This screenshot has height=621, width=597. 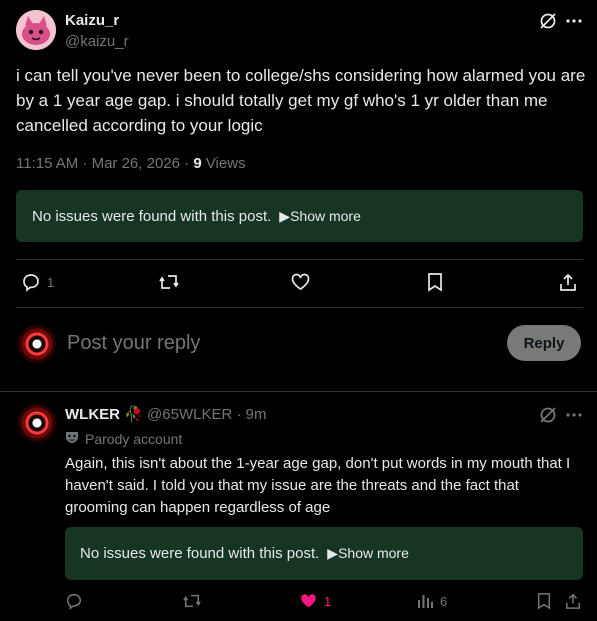 What do you see at coordinates (37, 344) in the screenshot?
I see `current-user-avatar` at bounding box center [37, 344].